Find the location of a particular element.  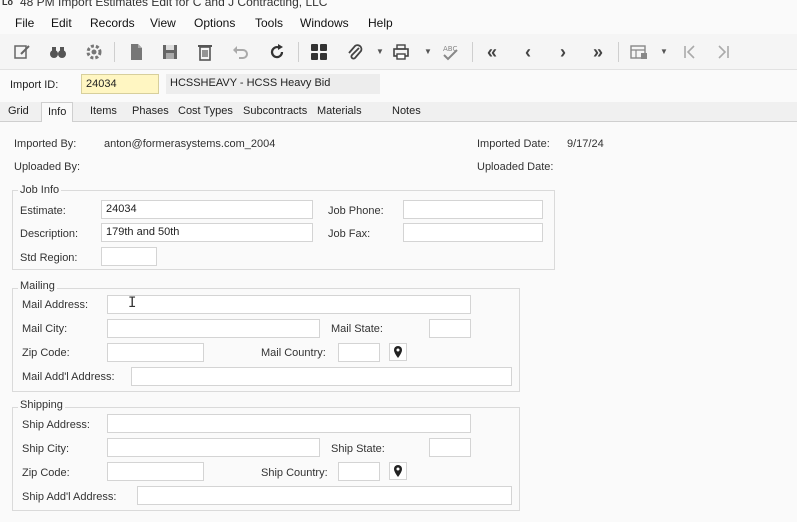

ship-address-field is located at coordinates (289, 423).